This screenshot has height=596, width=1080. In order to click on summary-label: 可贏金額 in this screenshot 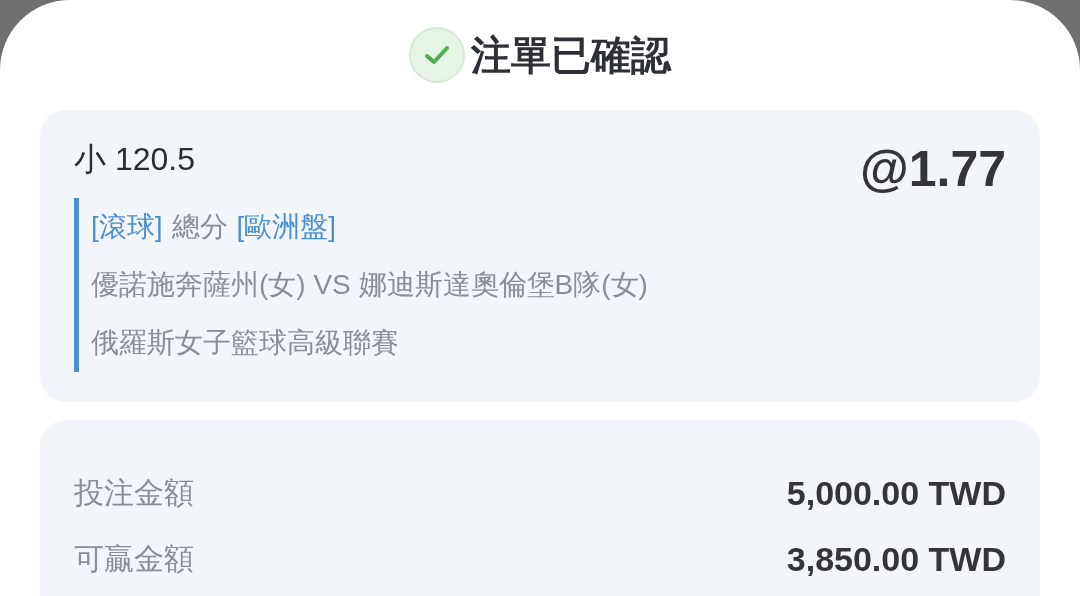, I will do `click(134, 558)`.